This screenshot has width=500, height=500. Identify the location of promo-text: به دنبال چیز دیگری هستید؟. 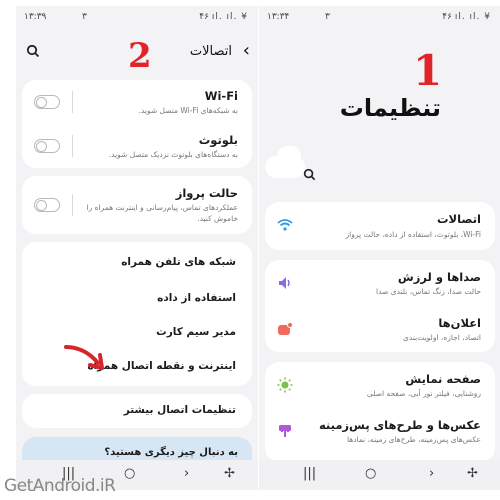
(171, 452).